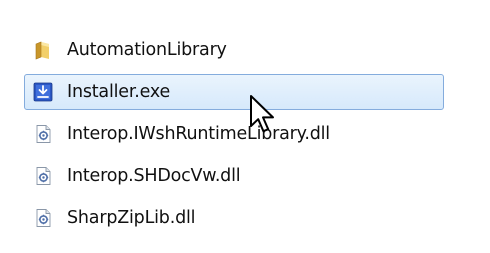 This screenshot has width=490, height=253. Describe the element at coordinates (154, 176) in the screenshot. I see `file-name: Interop.SHDocVw.dll` at that location.